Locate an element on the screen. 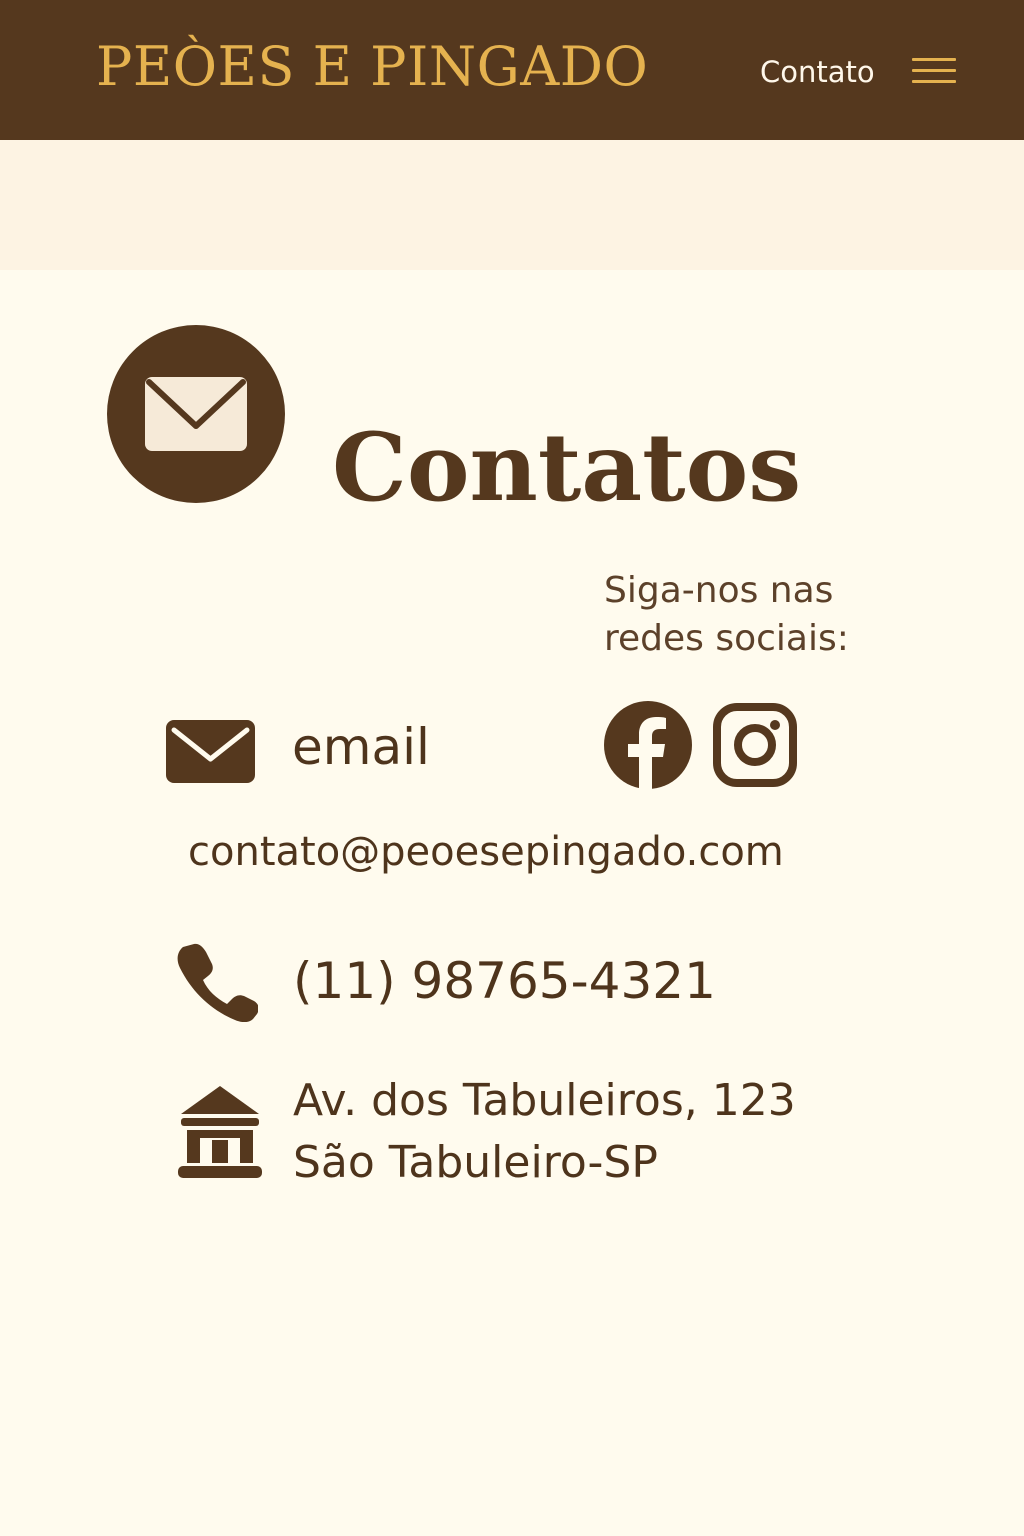 This screenshot has width=1024, height=1536. address-line1: Av. dos Tabuleiros, 123 is located at coordinates (544, 1100).